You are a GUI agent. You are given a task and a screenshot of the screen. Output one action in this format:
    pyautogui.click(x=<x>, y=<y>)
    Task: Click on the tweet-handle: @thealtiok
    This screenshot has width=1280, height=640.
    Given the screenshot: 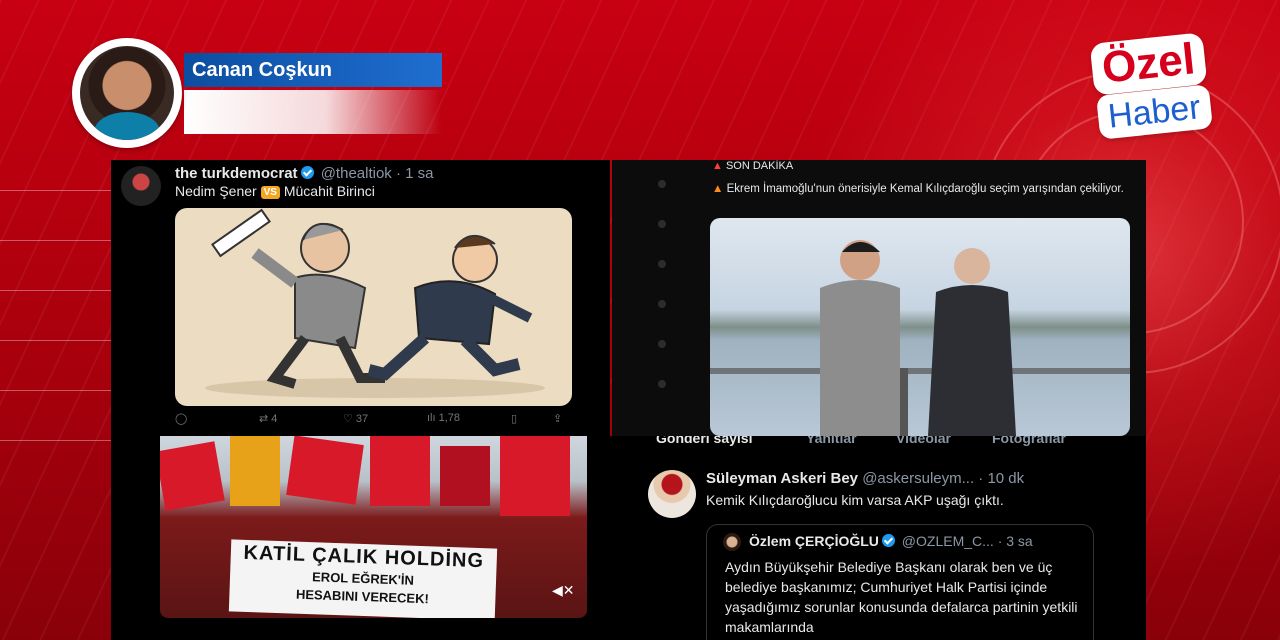 What is the action you would take?
    pyautogui.click(x=356, y=173)
    